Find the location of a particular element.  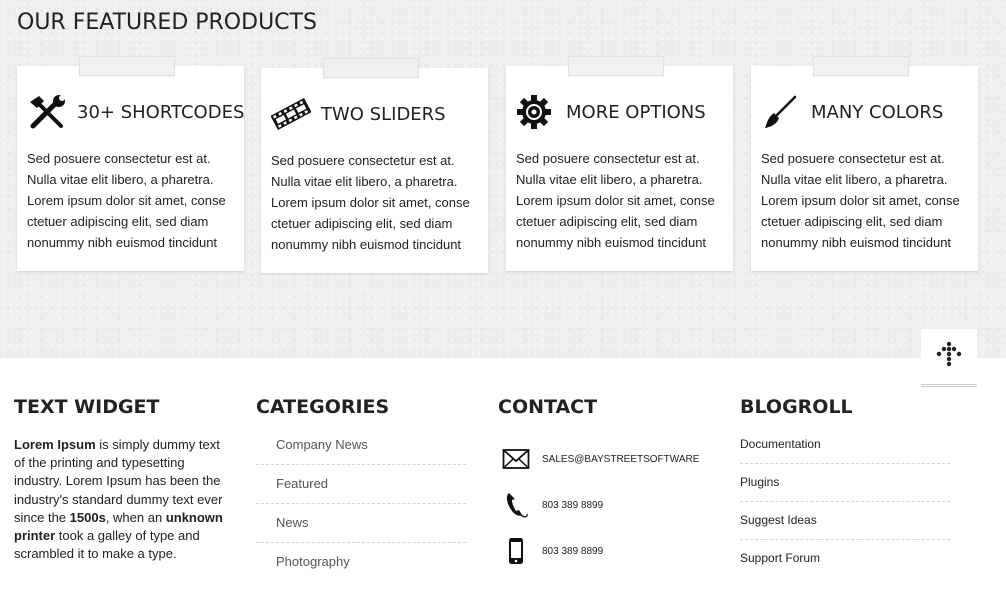

blogroll-link-plugins: Plugins is located at coordinates (845, 483).